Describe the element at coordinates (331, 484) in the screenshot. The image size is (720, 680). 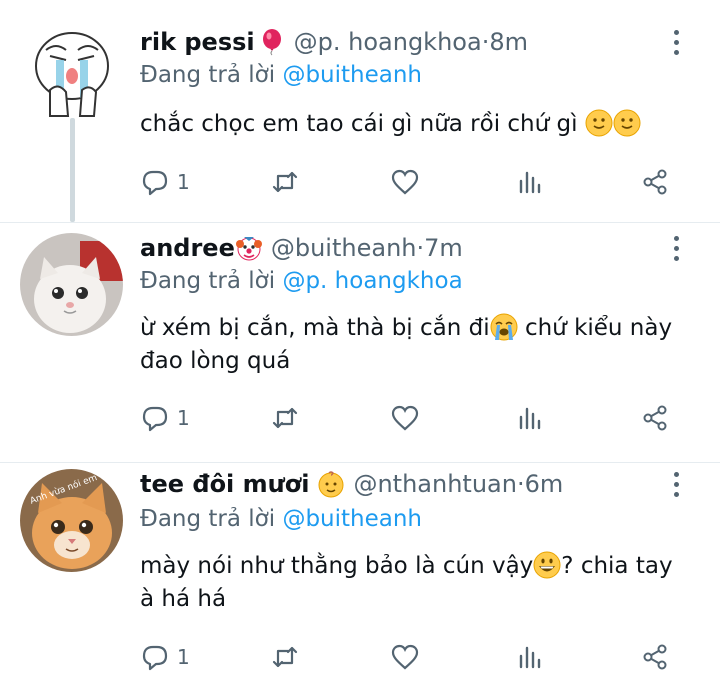
I see `baby-face-icon` at that location.